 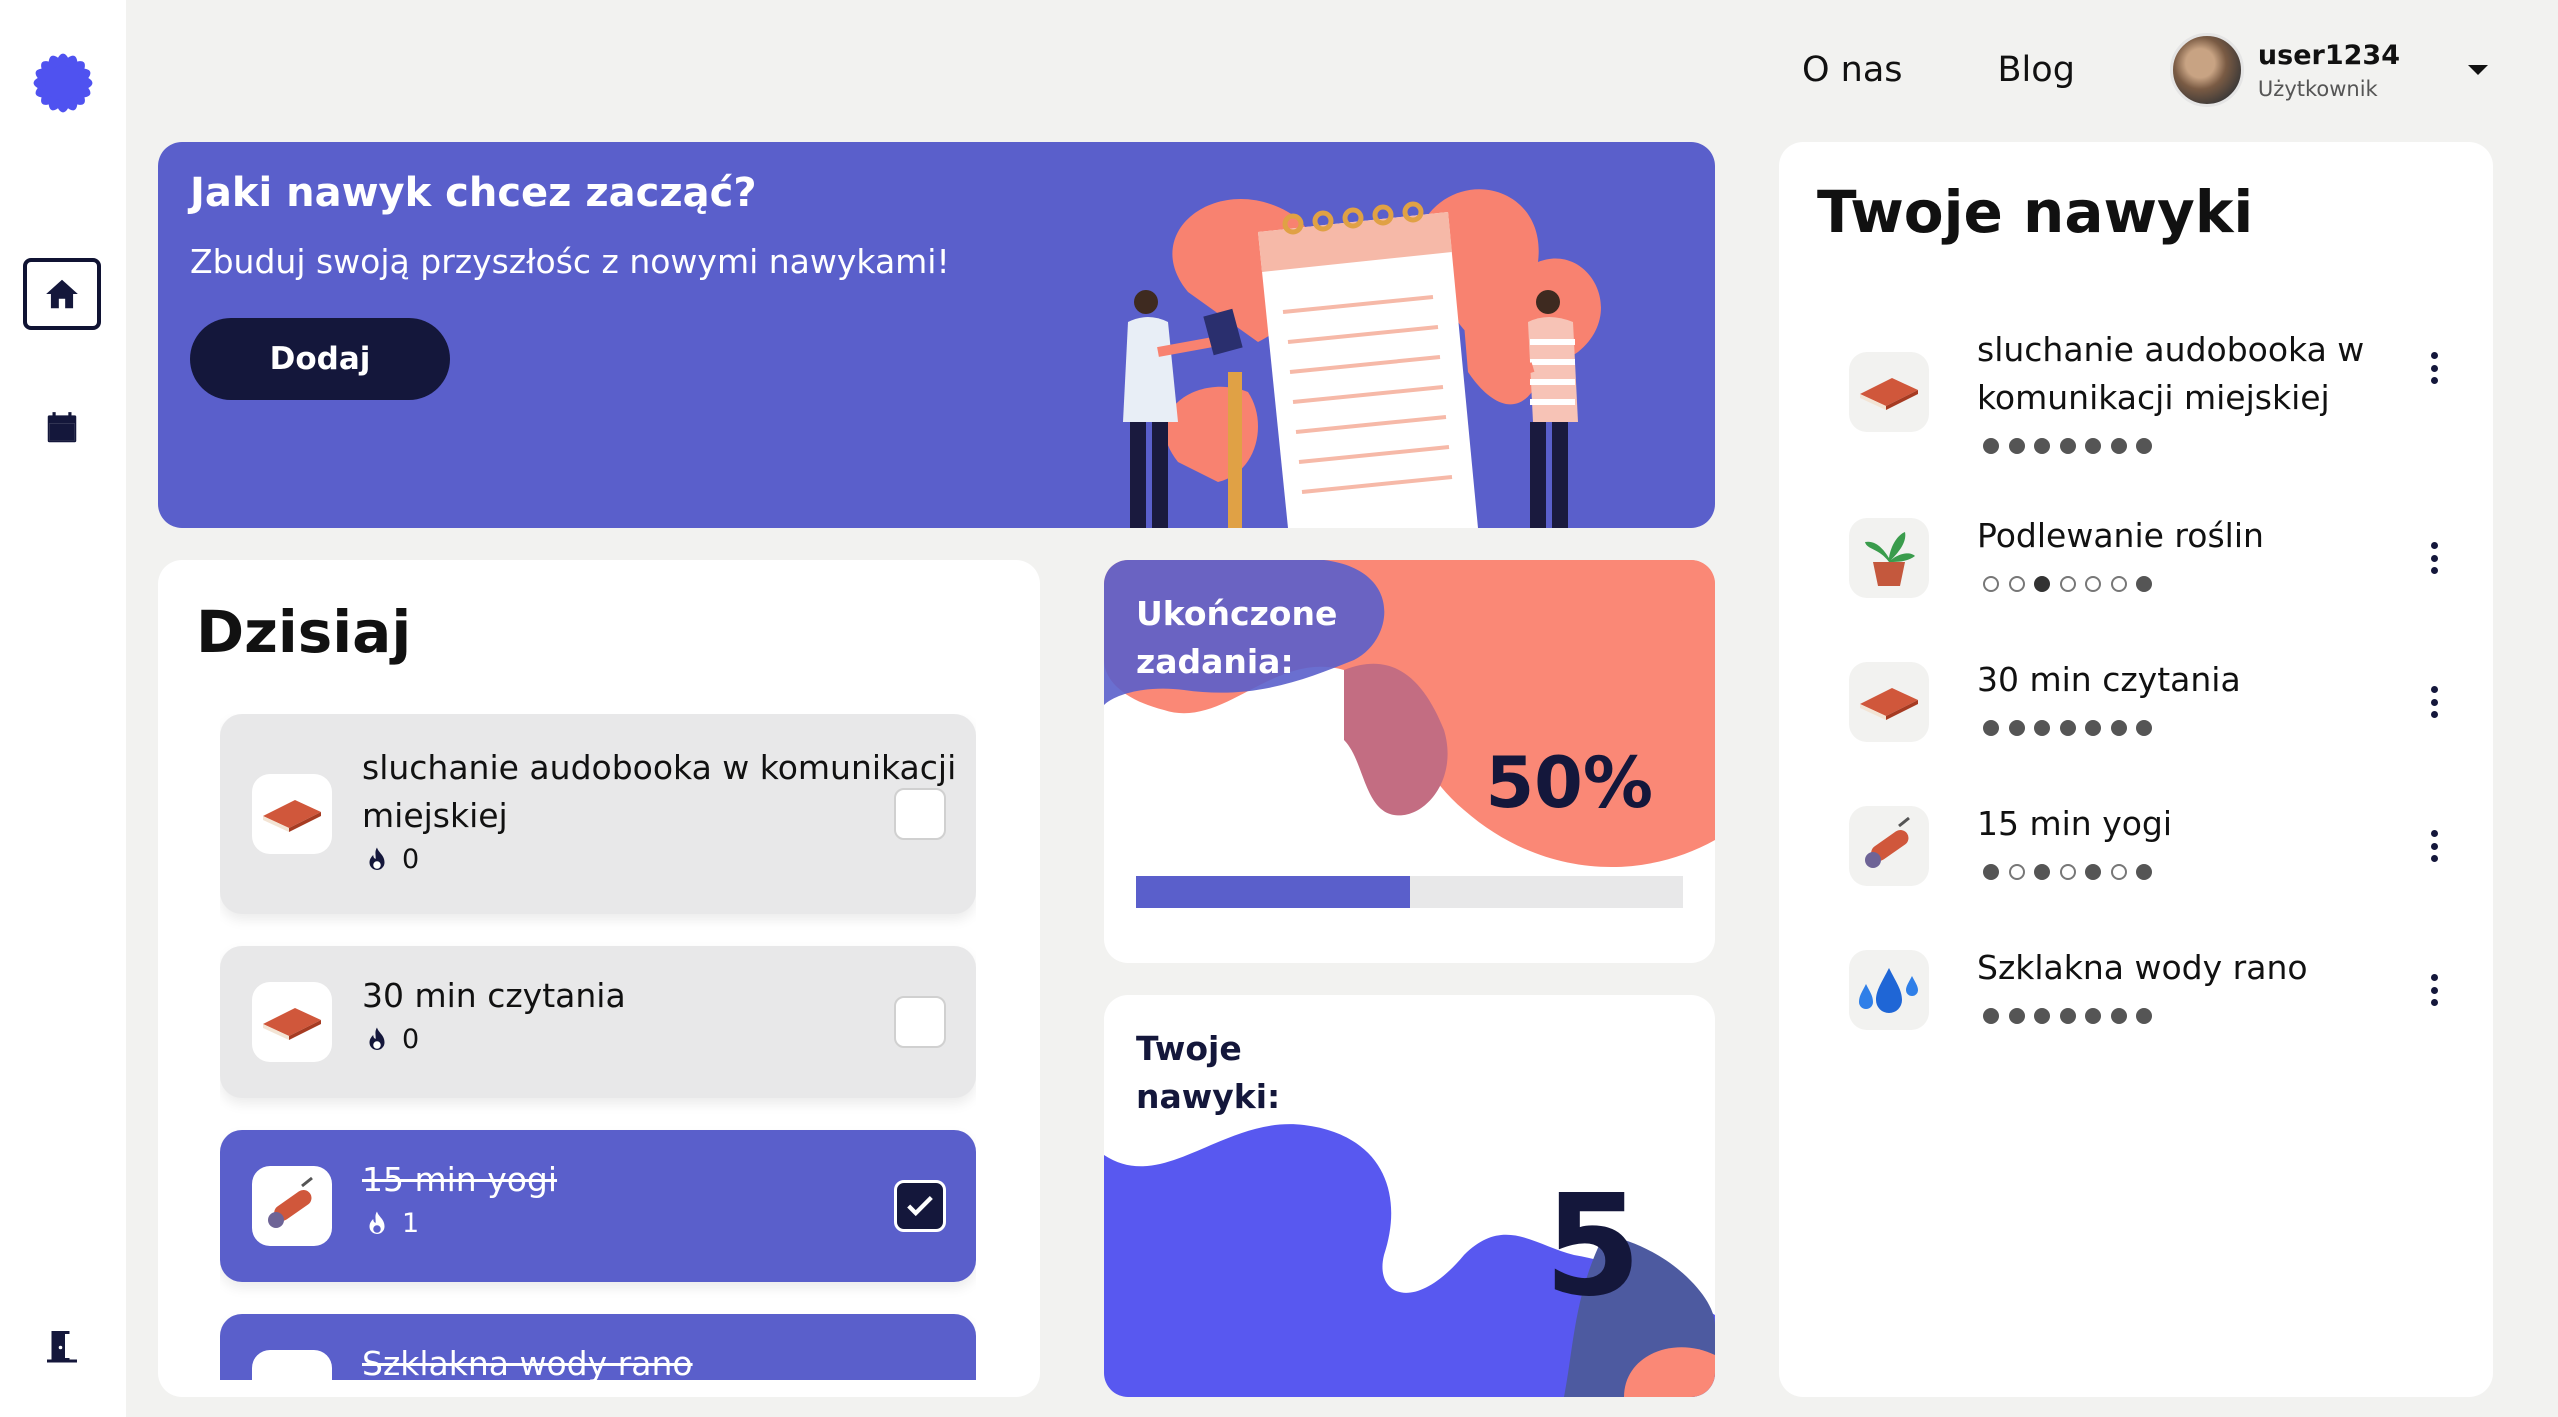 I want to click on habit-name: 30 min czytania, so click(x=2109, y=679).